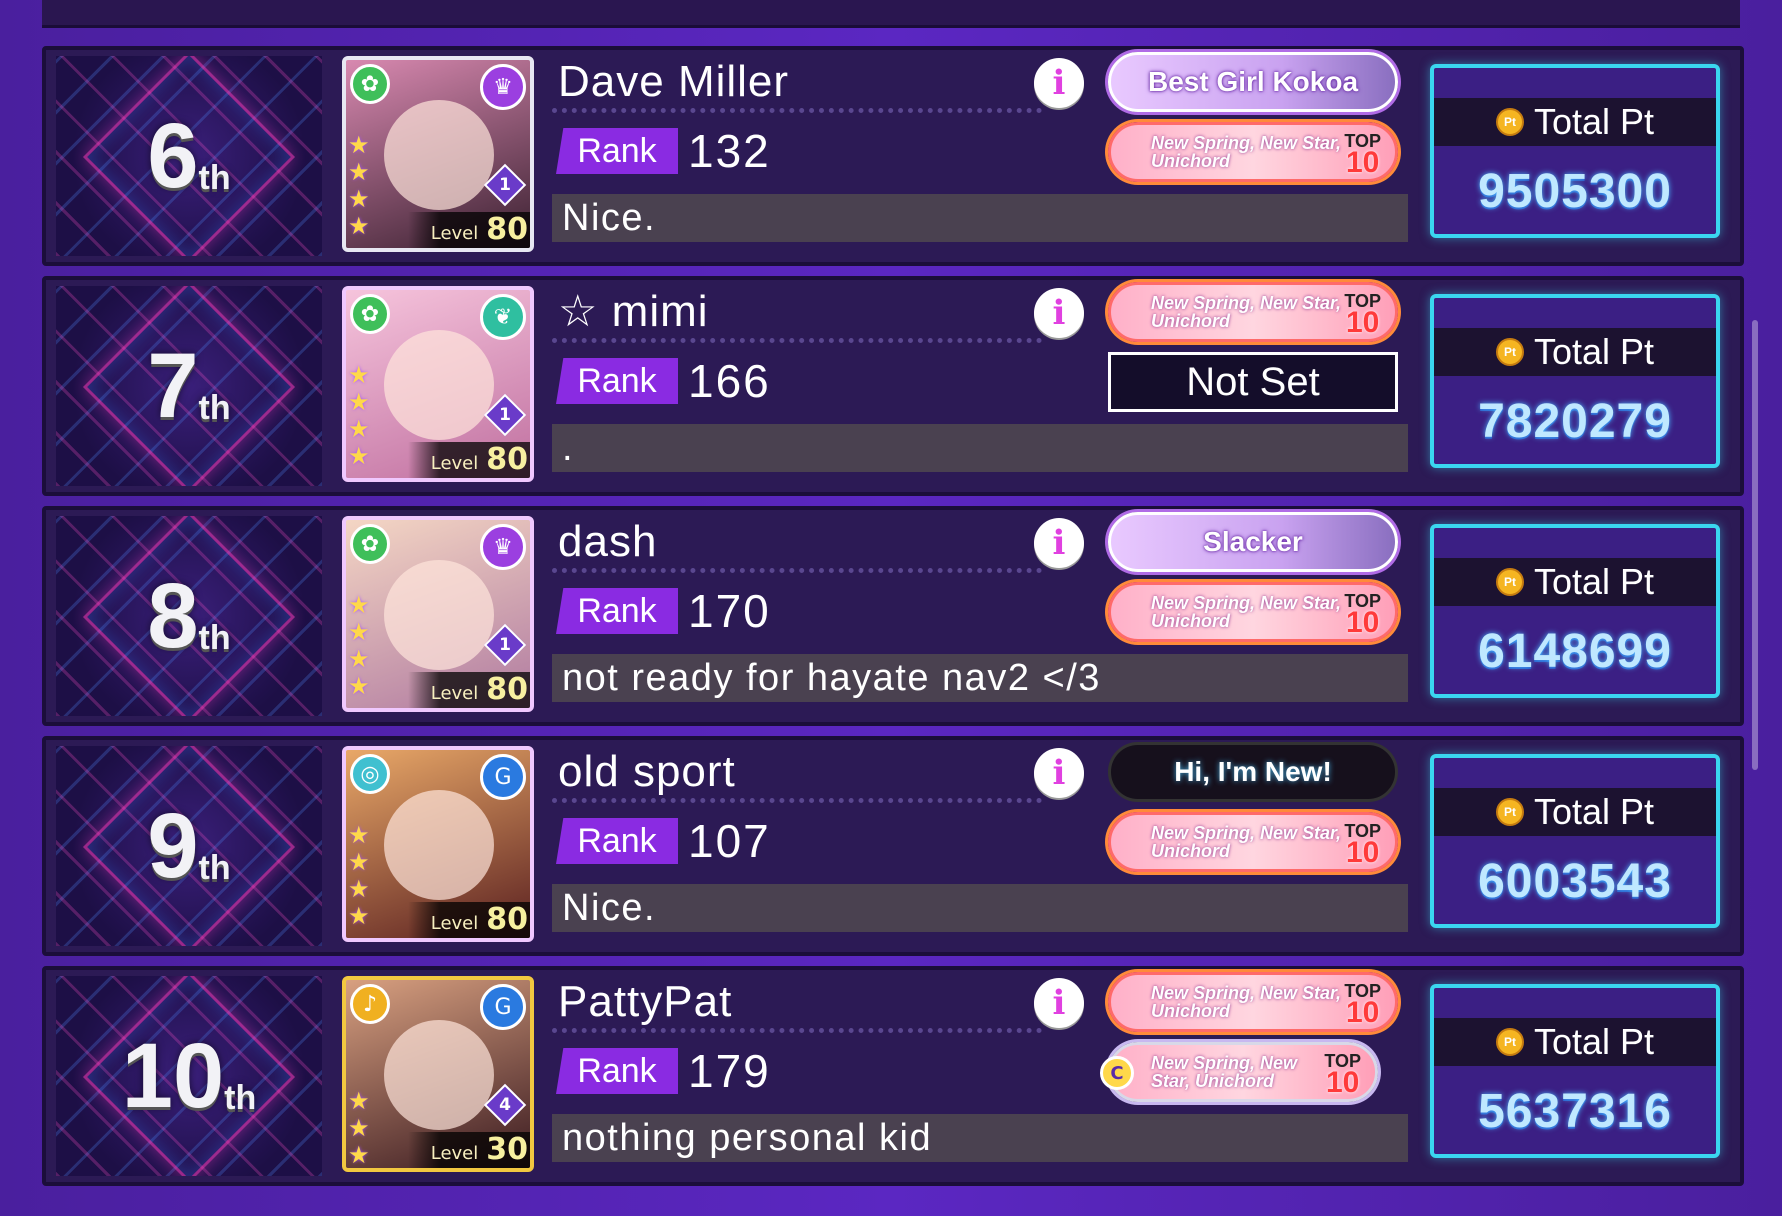 This screenshot has height=1216, width=1782. What do you see at coordinates (674, 81) in the screenshot?
I see `player-name: Dave Miller` at bounding box center [674, 81].